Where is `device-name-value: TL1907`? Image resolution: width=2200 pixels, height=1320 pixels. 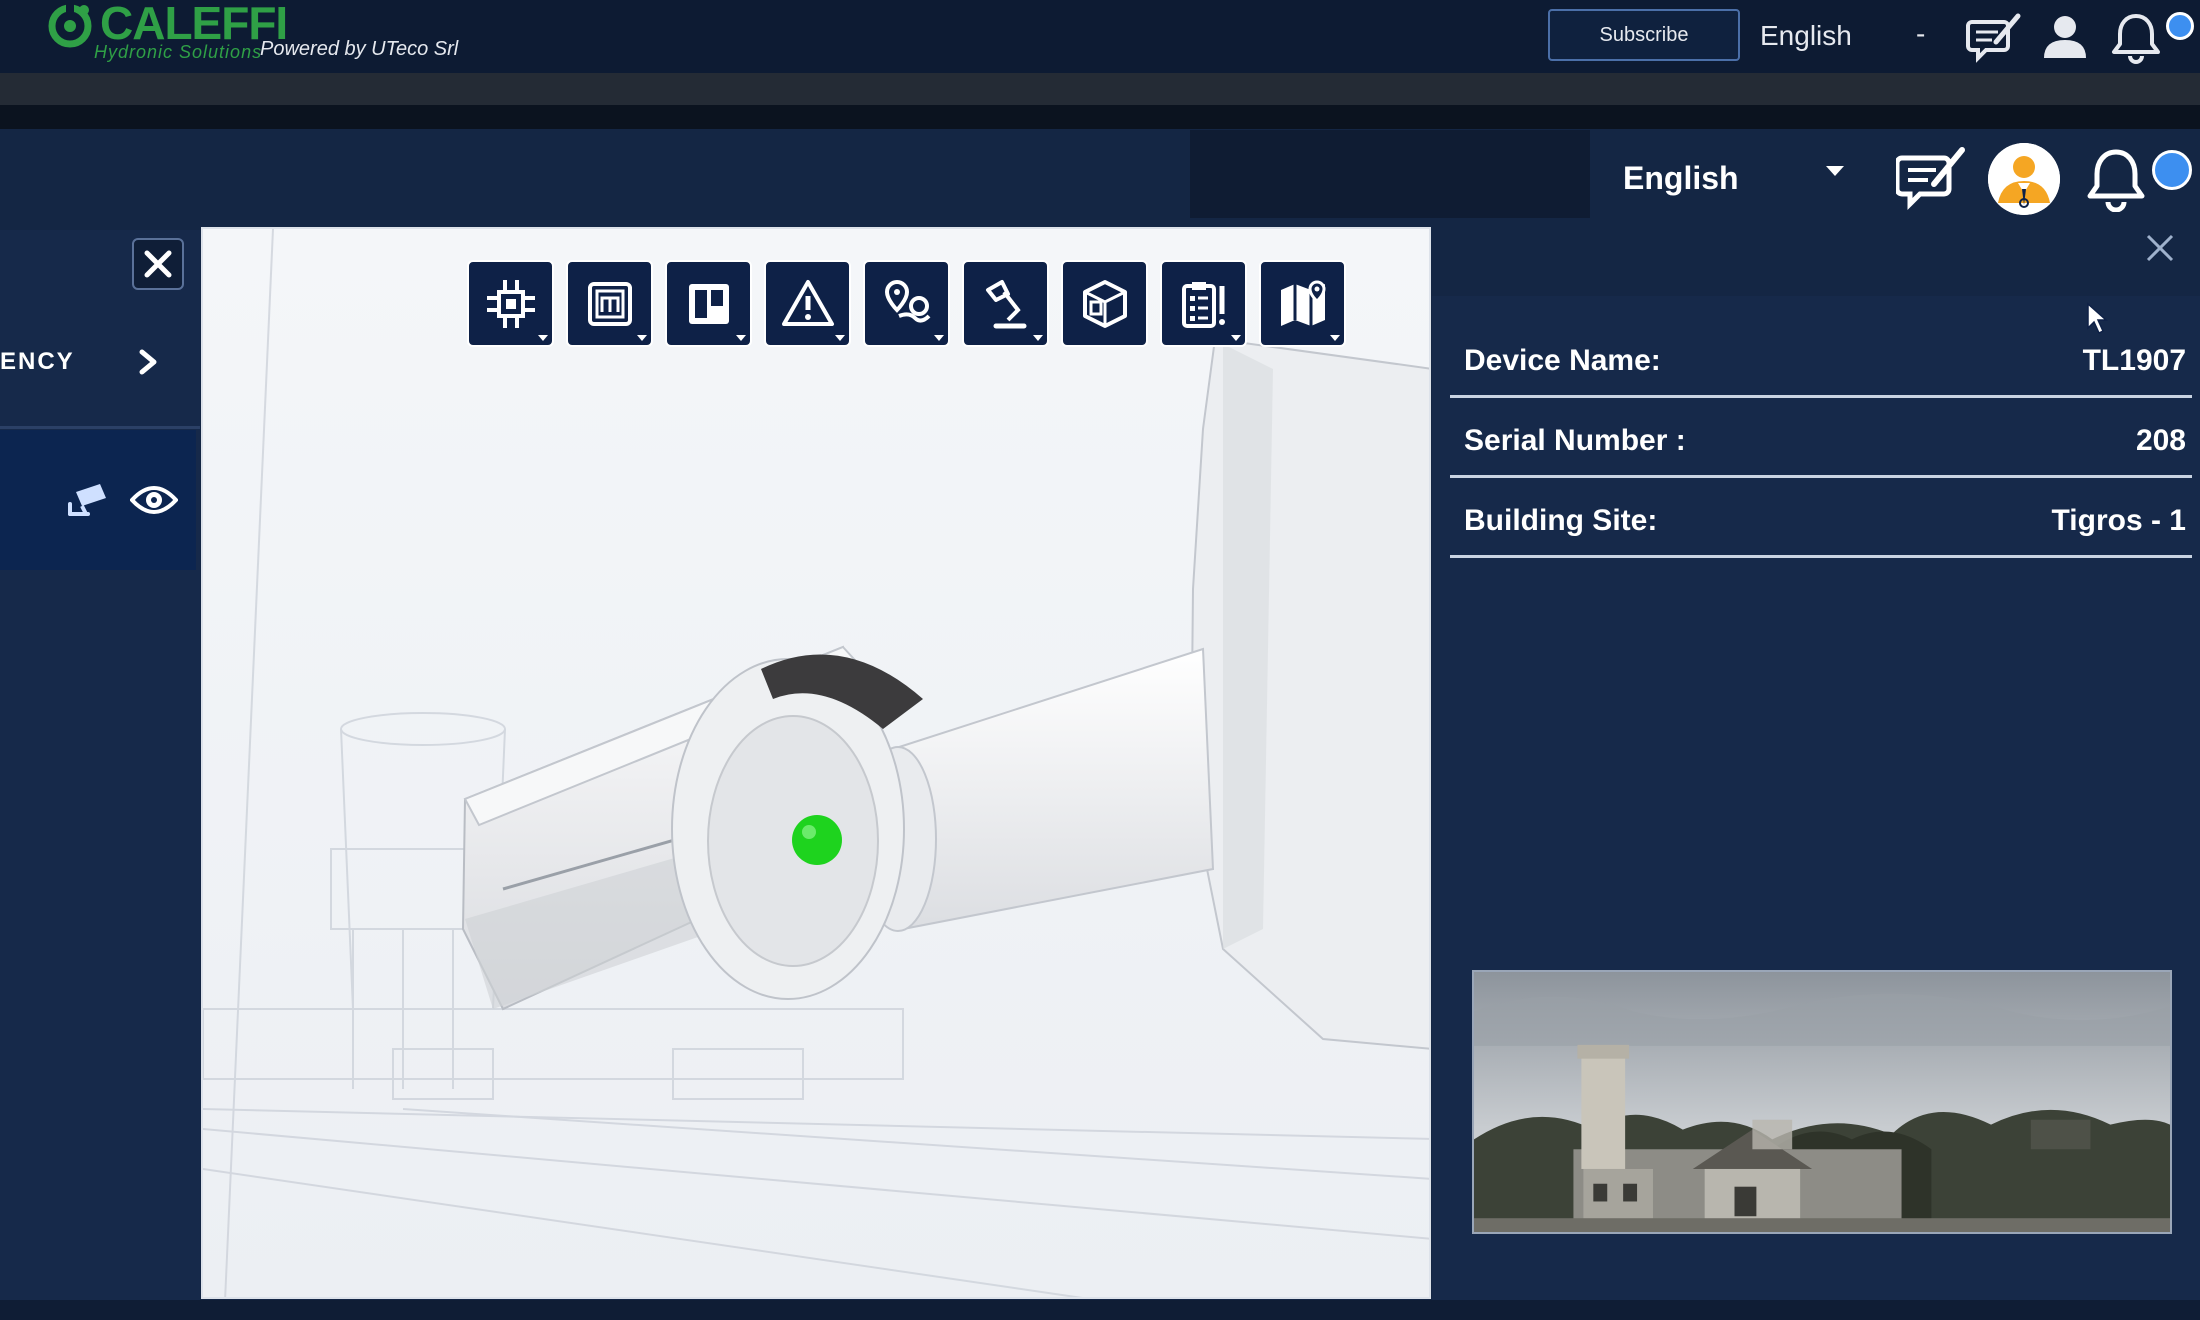 device-name-value: TL1907 is located at coordinates (2134, 360).